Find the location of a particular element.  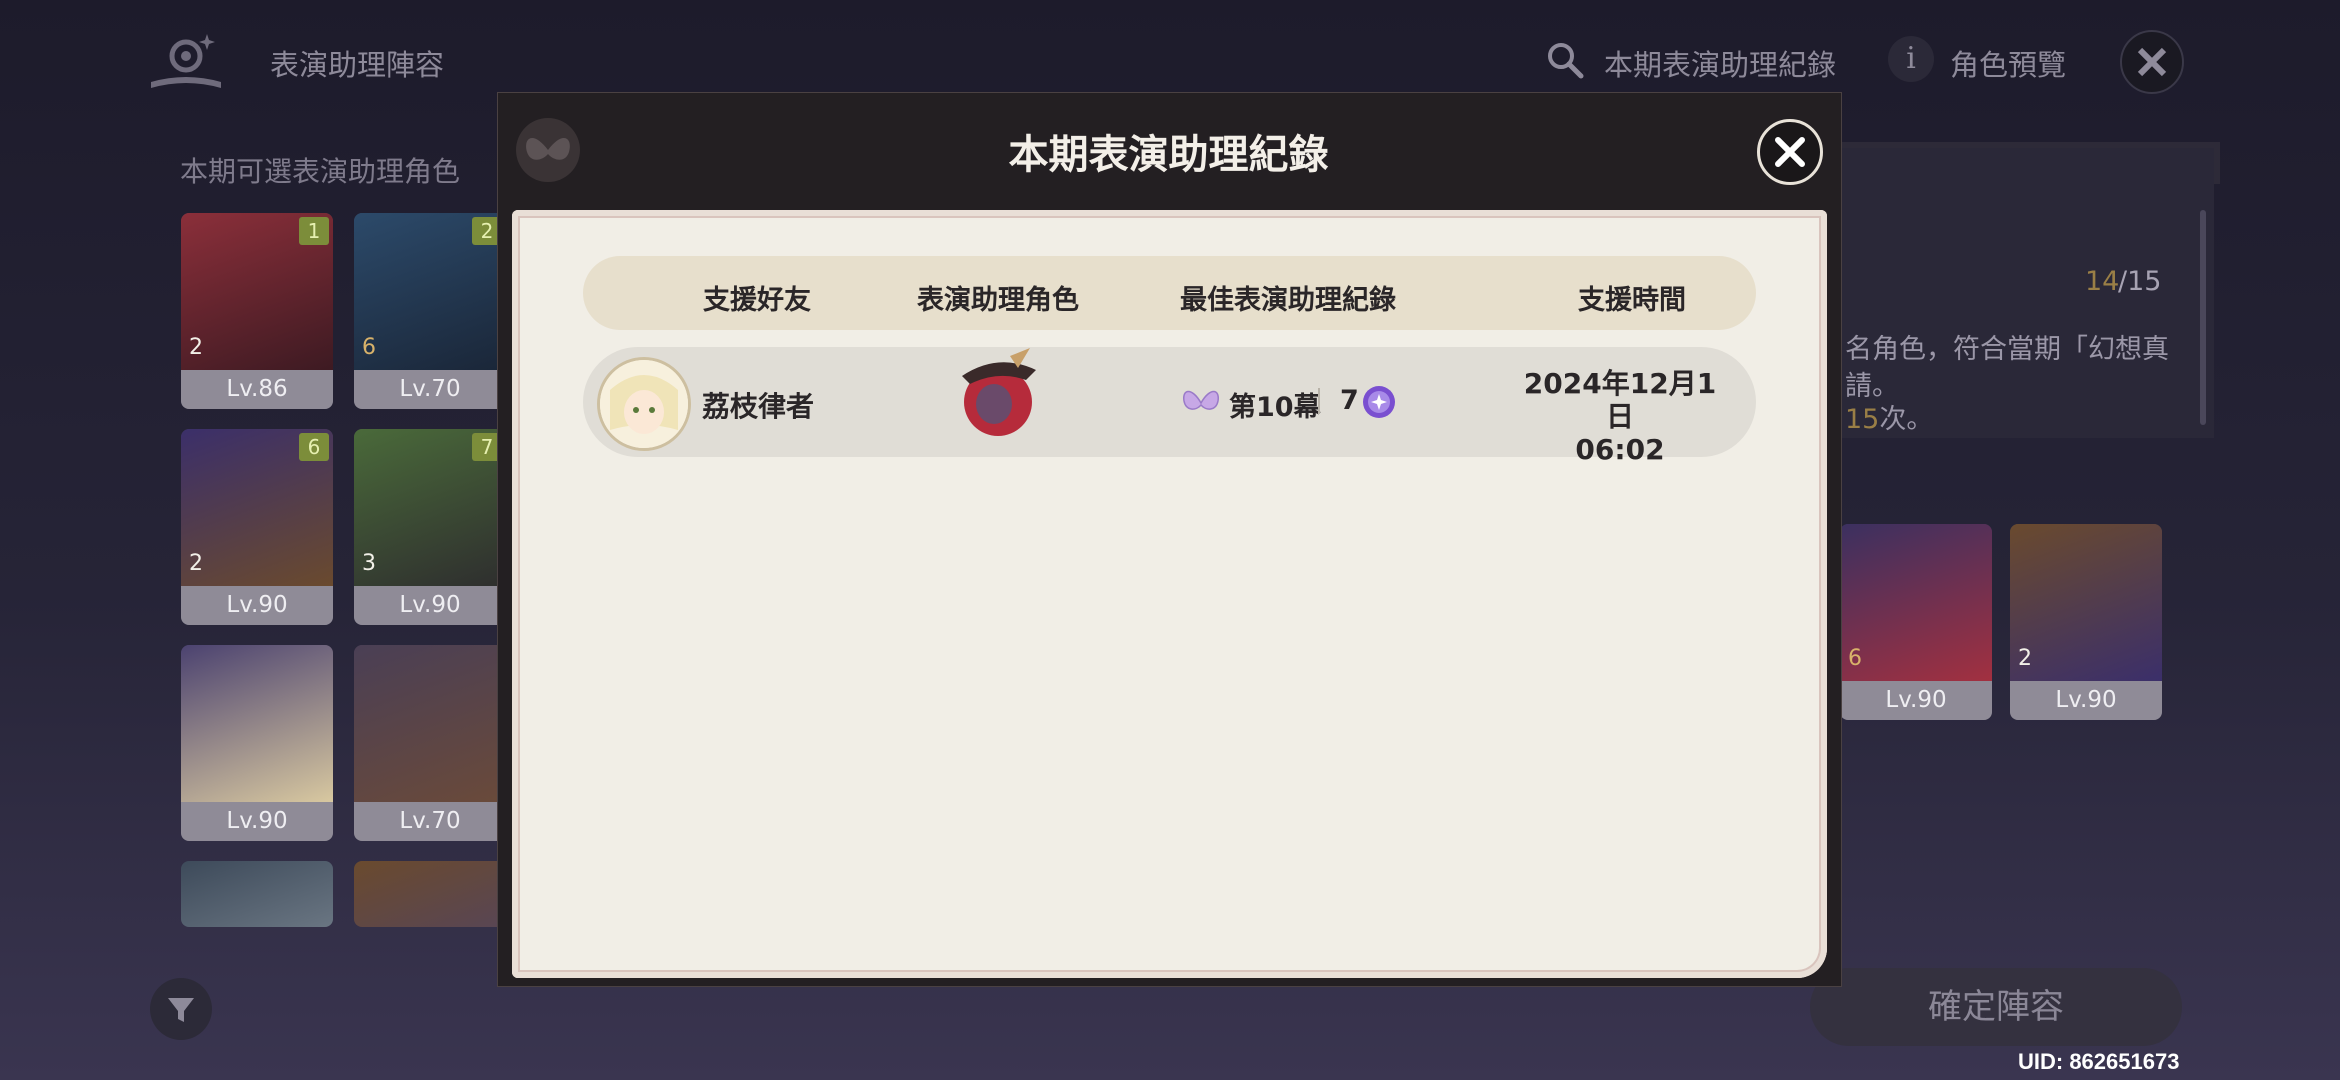

support-time: 2024年12月1日 06:02 is located at coordinates (1620, 416).